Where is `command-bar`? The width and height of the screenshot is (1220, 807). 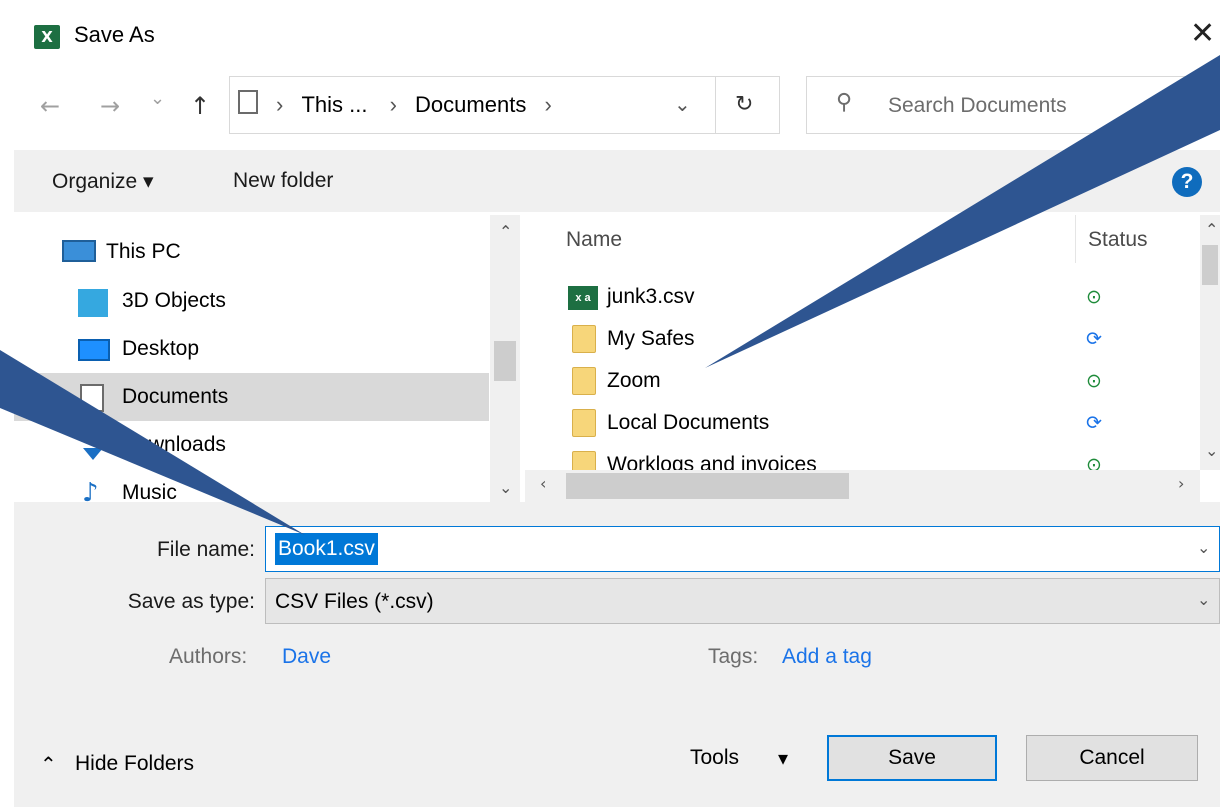
command-bar is located at coordinates (617, 181).